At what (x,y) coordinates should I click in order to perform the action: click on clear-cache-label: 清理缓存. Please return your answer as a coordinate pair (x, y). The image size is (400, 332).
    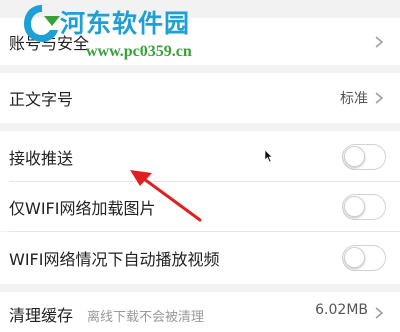
    Looking at the image, I should click on (41, 315).